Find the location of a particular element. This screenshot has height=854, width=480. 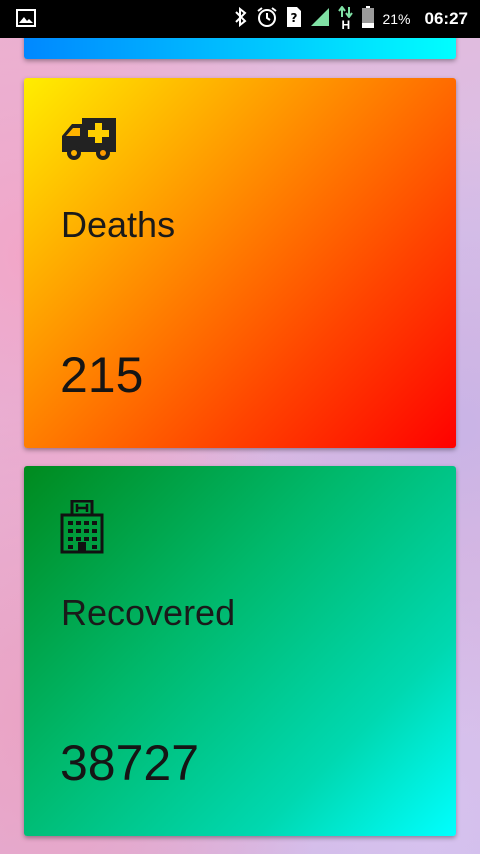

clock-time: 06:27 is located at coordinates (446, 18).